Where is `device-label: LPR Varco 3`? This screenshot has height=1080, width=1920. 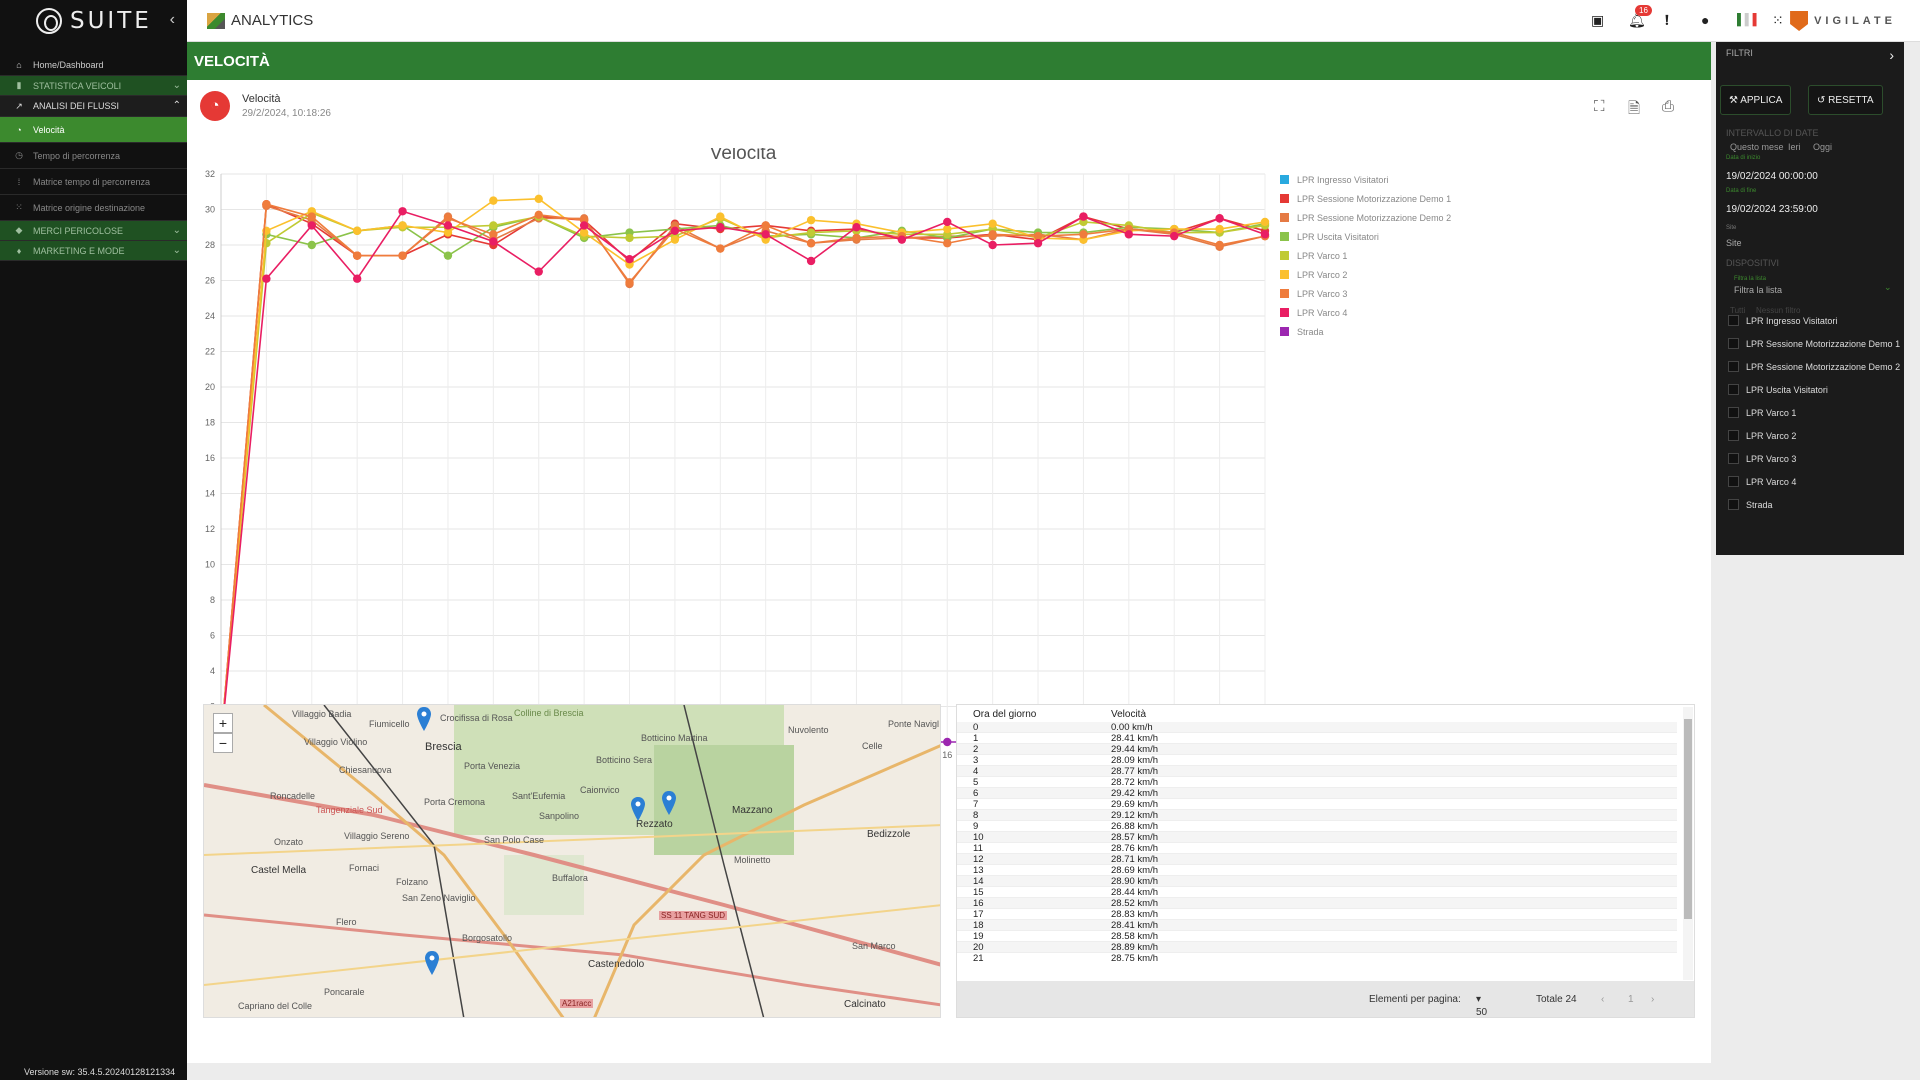
device-label: LPR Varco 3 is located at coordinates (1771, 459).